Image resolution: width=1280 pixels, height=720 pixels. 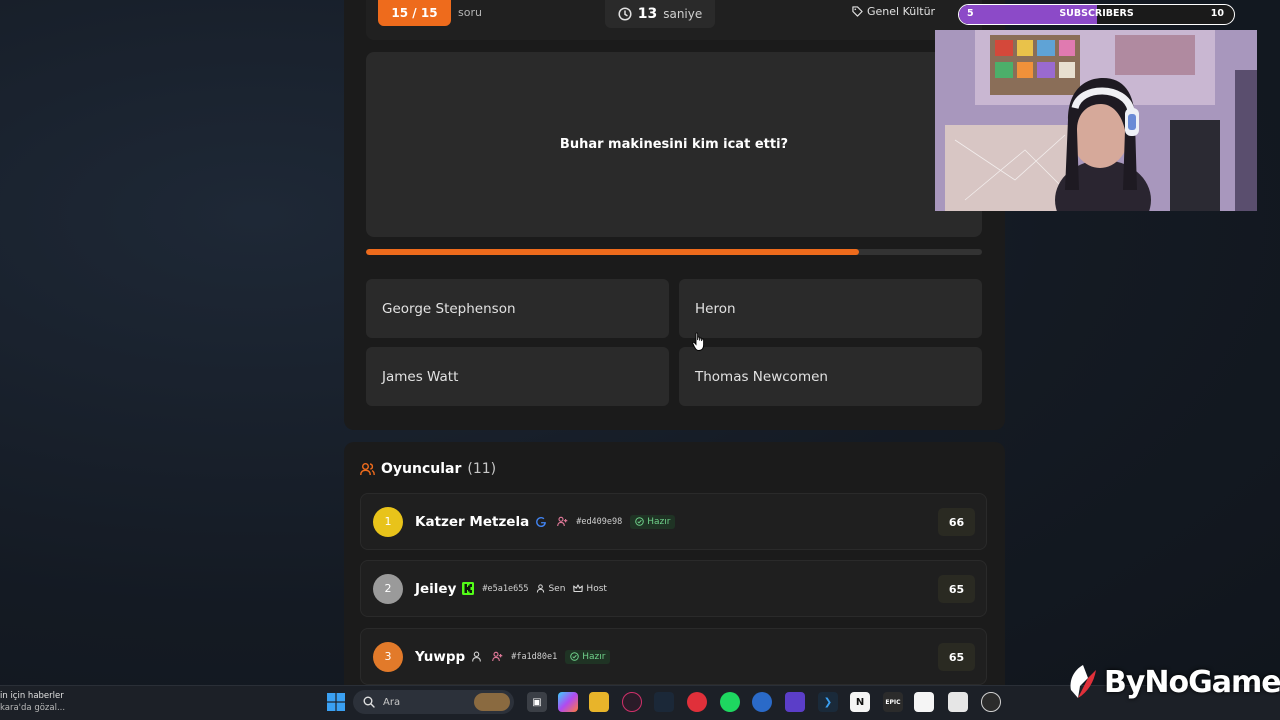 I want to click on question-text: Buhar makinesini kim icat etti?, so click(x=674, y=144).